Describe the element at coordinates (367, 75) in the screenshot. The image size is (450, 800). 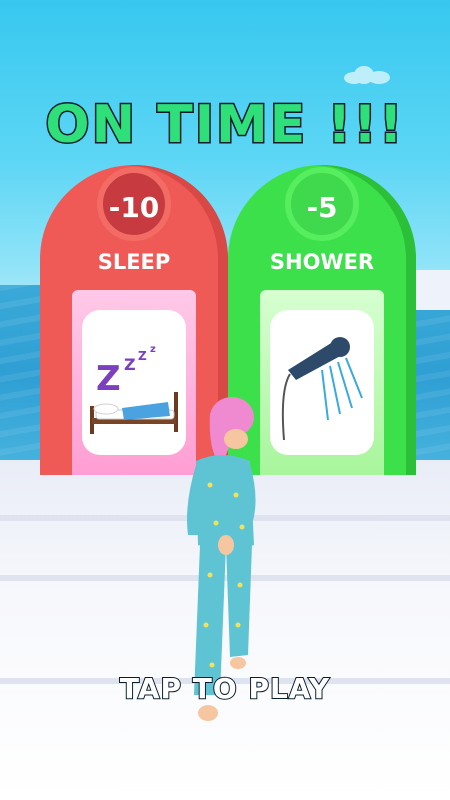
I see `cloud-icon` at that location.